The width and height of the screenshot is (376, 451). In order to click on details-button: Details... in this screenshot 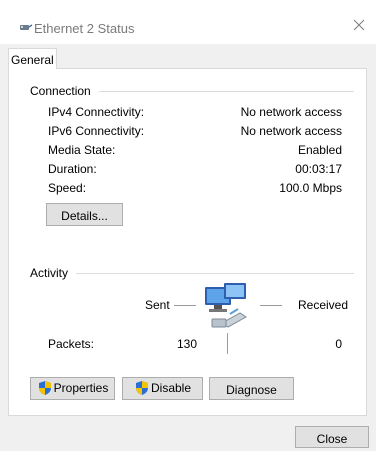, I will do `click(84, 214)`.